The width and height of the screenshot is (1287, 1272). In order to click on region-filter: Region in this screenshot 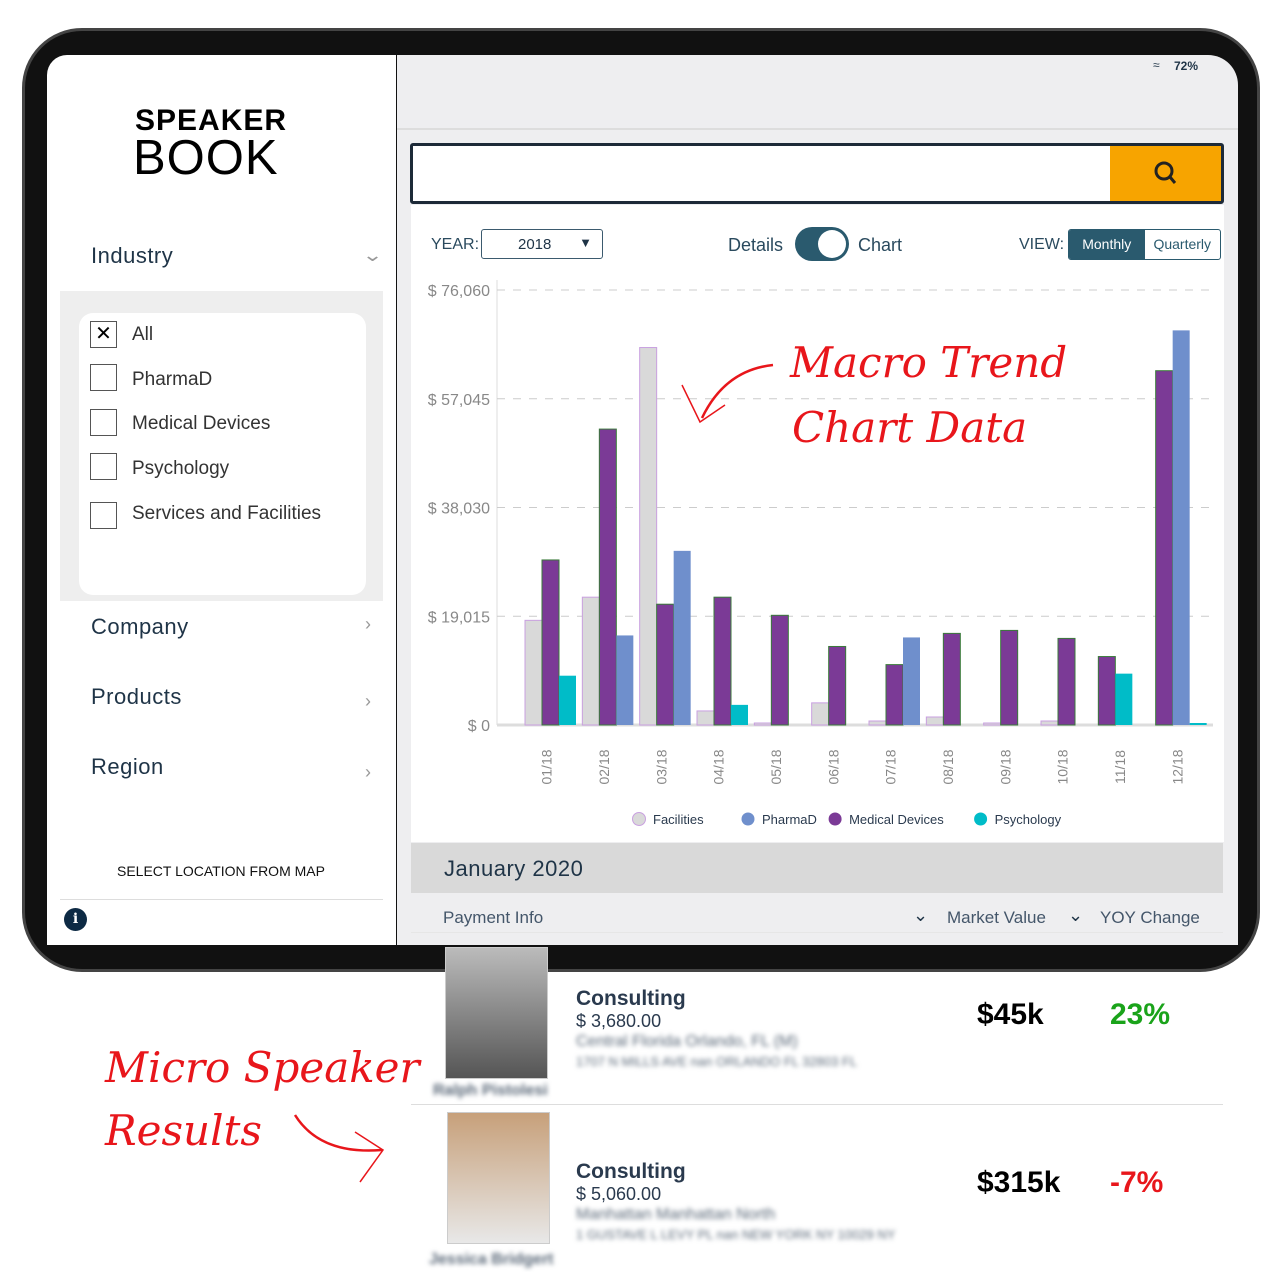, I will do `click(127, 767)`.